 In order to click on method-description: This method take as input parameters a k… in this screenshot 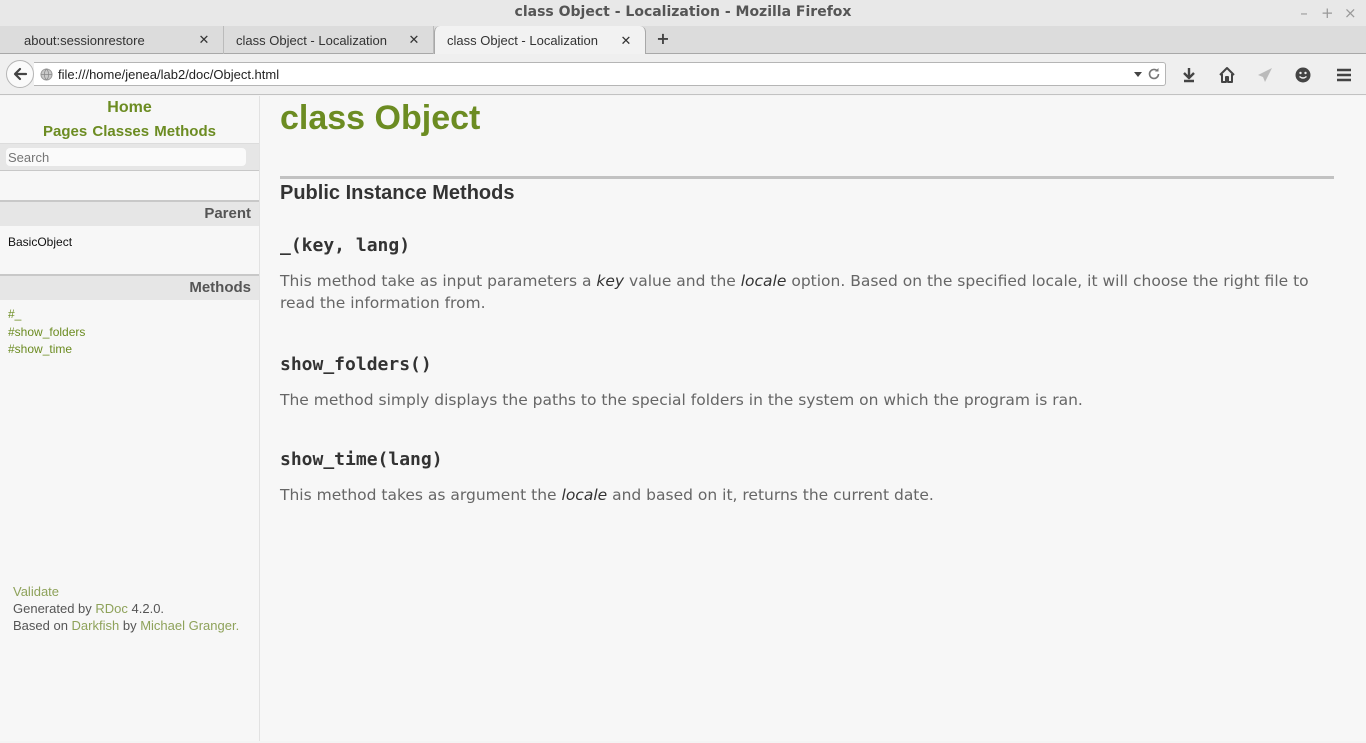, I will do `click(807, 292)`.